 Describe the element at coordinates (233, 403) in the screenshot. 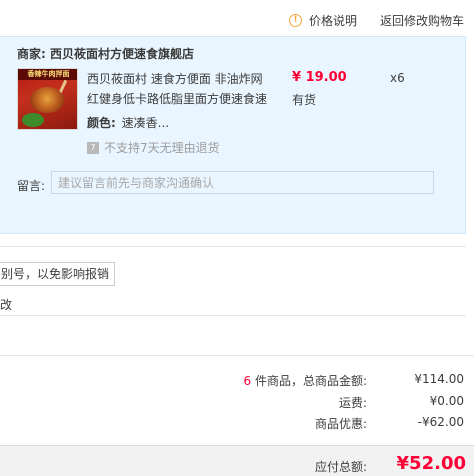

I see `shipping-row: 运费: ¥0.00` at that location.